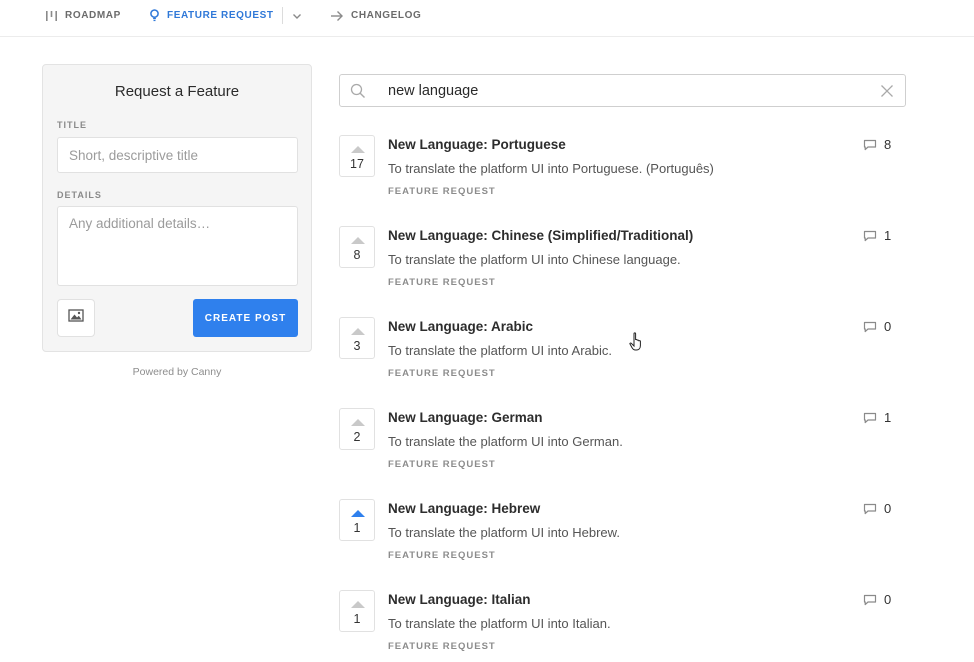 This screenshot has width=974, height=662. I want to click on details-label: DETAILS, so click(79, 195).